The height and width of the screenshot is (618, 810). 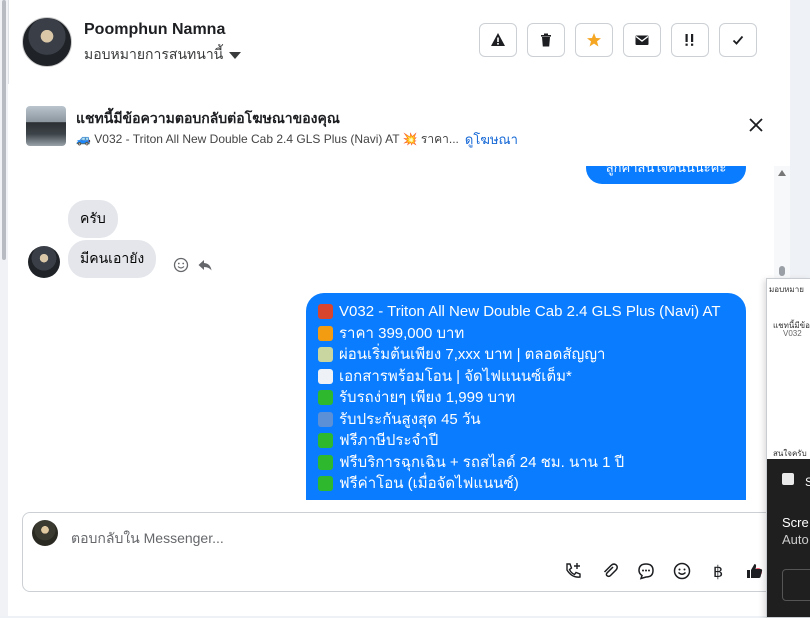 I want to click on trash-icon, so click(x=546, y=40).